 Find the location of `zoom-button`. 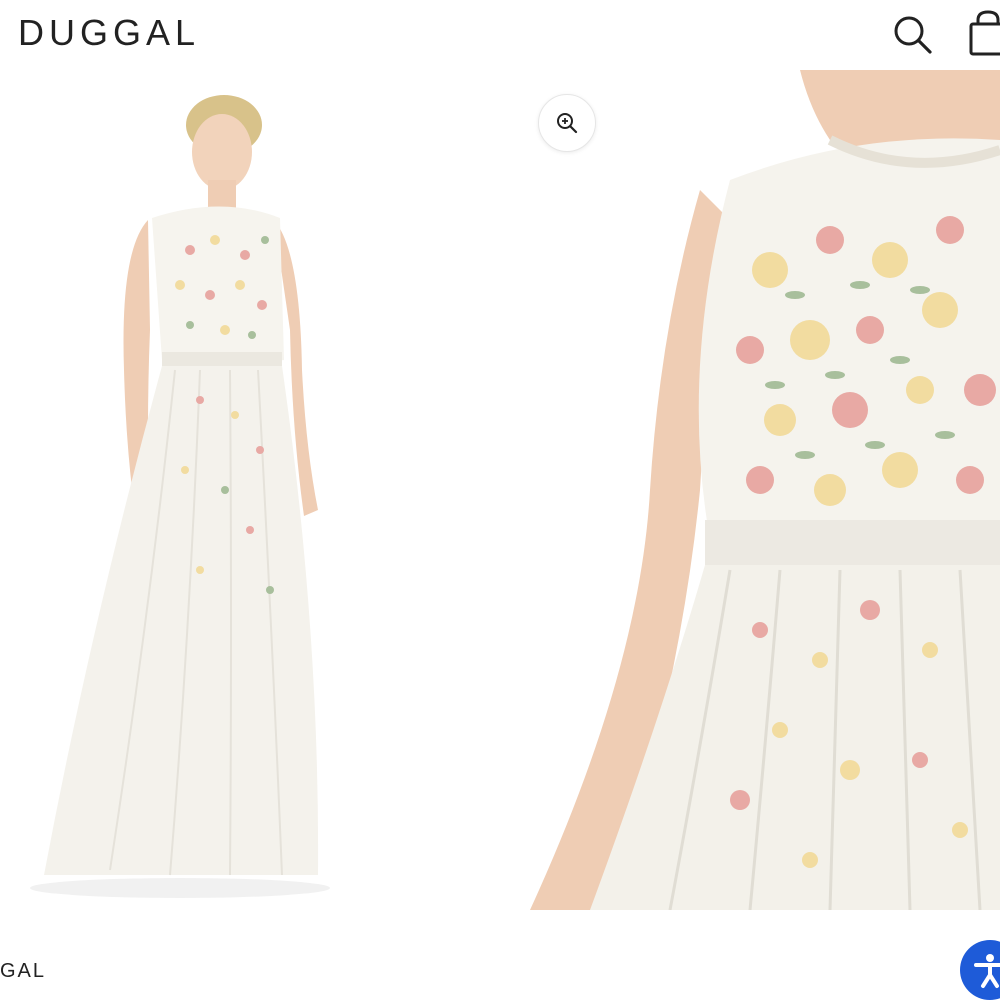

zoom-button is located at coordinates (567, 123).